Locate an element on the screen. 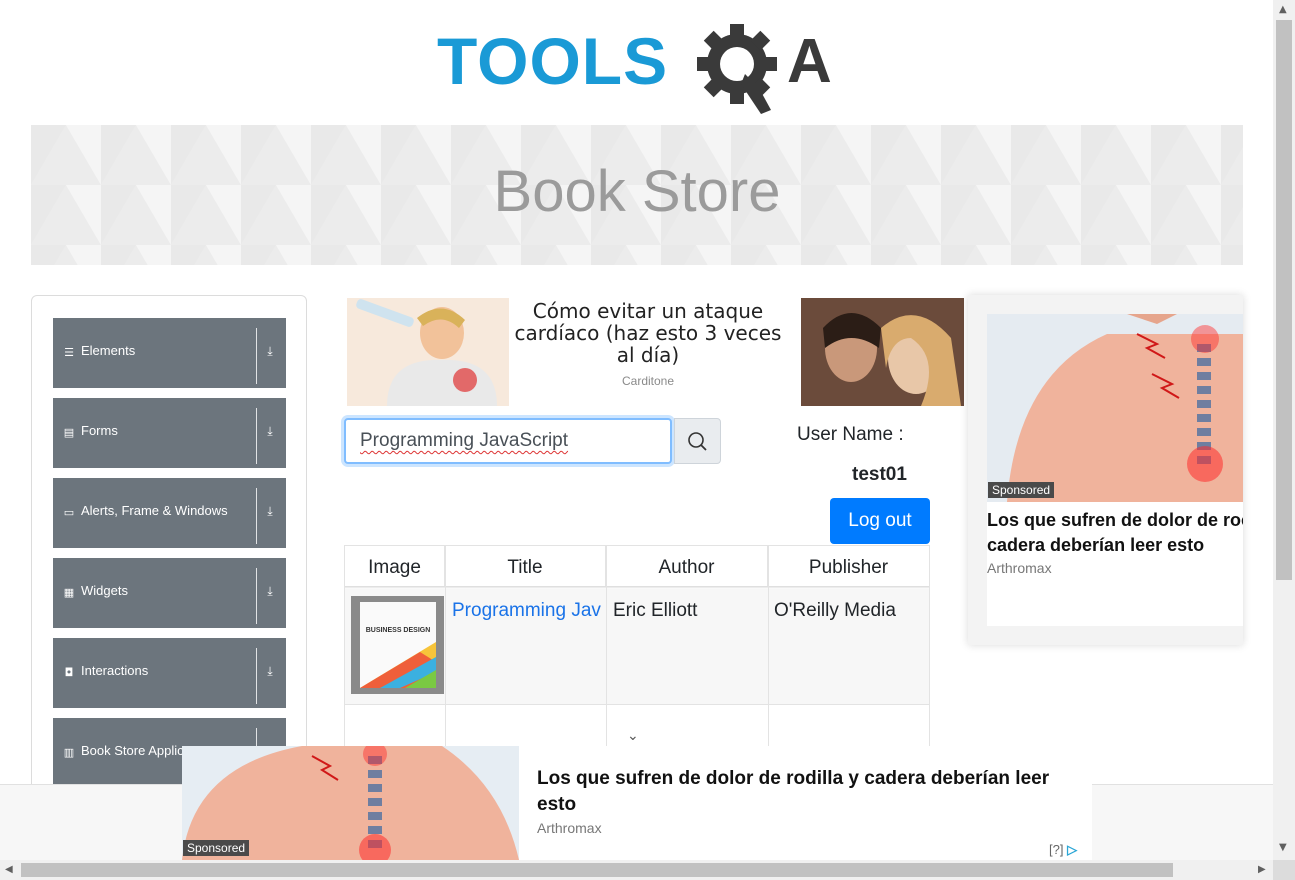 This screenshot has height=880, width=1295. sidebar-item-label: Interactions is located at coordinates (115, 670).